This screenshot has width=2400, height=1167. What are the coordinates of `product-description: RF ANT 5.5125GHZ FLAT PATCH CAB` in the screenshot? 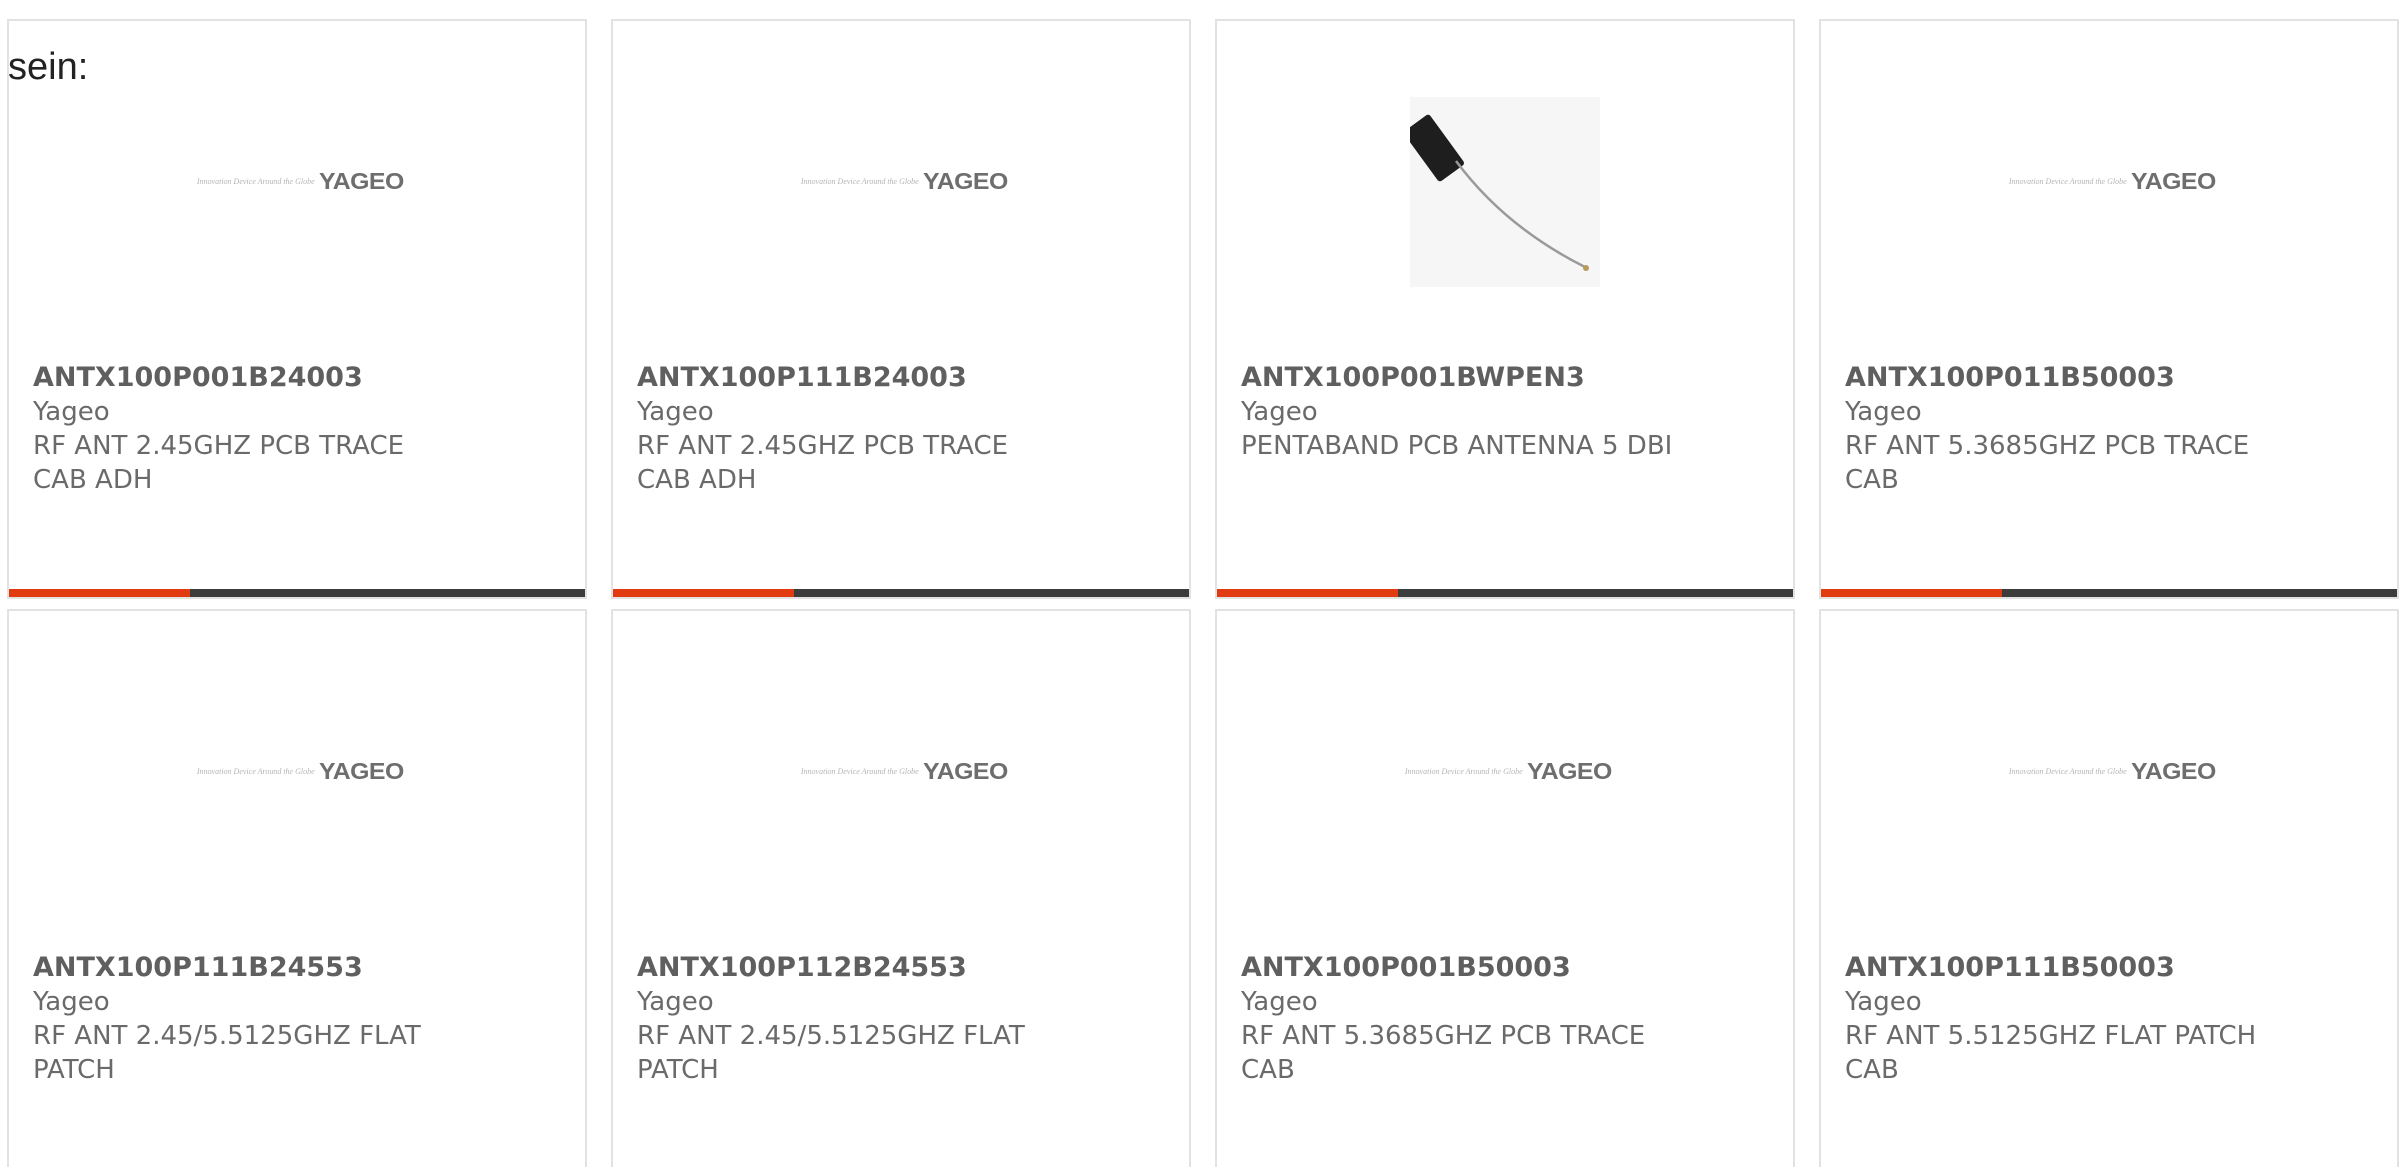 It's located at (2051, 1053).